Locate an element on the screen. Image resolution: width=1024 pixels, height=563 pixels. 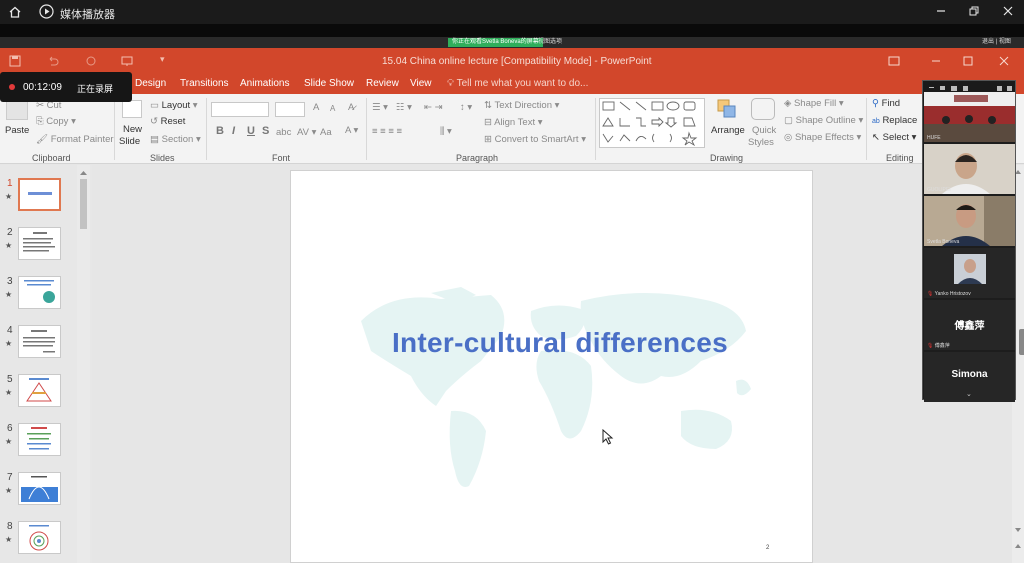
layout-button: ▭ Layout ▾ is located at coordinates (174, 105).